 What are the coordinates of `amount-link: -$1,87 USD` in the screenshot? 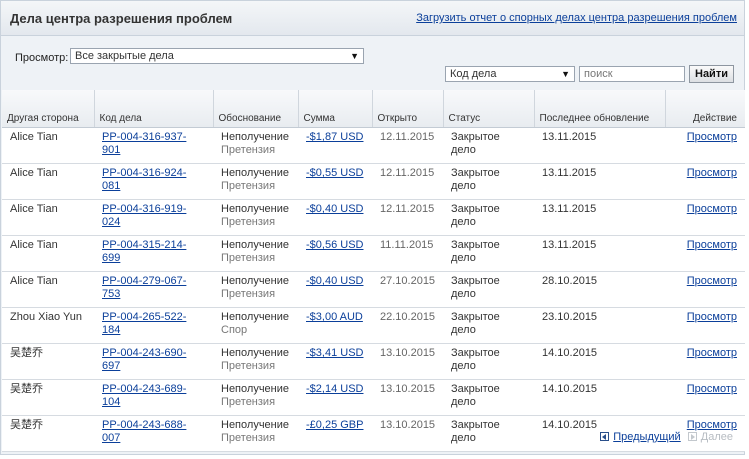 It's located at (334, 137).